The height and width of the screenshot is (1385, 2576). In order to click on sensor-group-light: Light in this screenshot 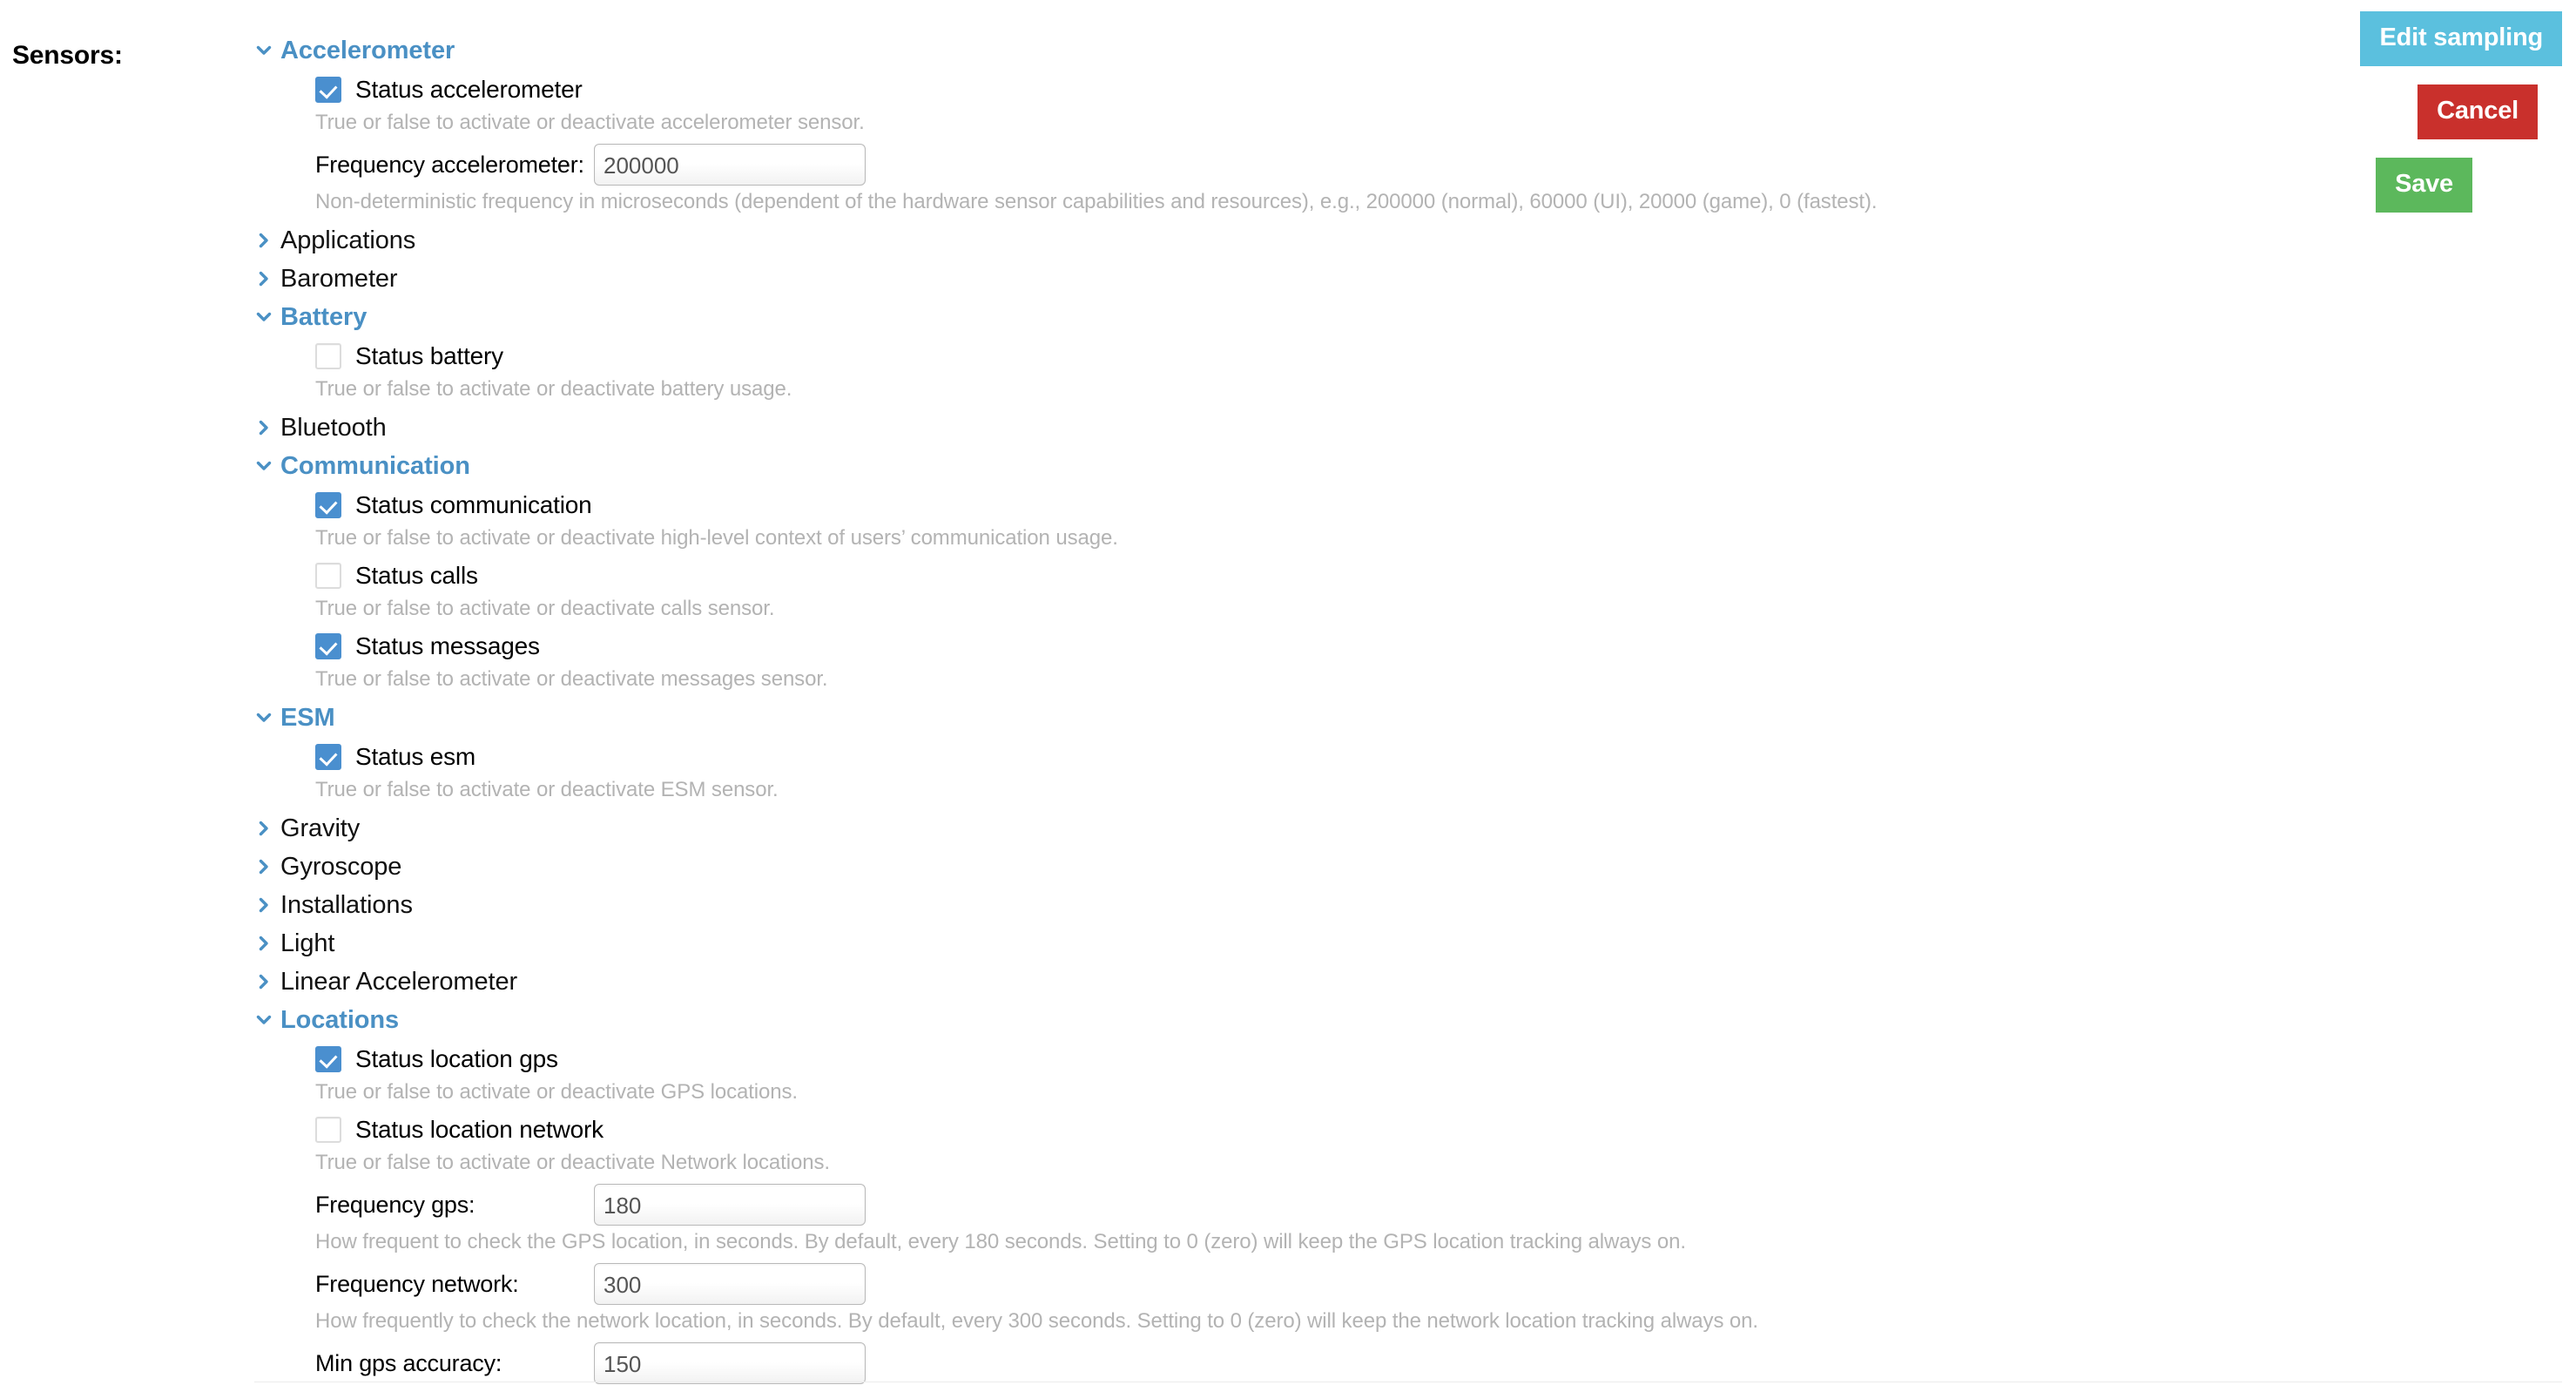, I will do `click(1282, 944)`.